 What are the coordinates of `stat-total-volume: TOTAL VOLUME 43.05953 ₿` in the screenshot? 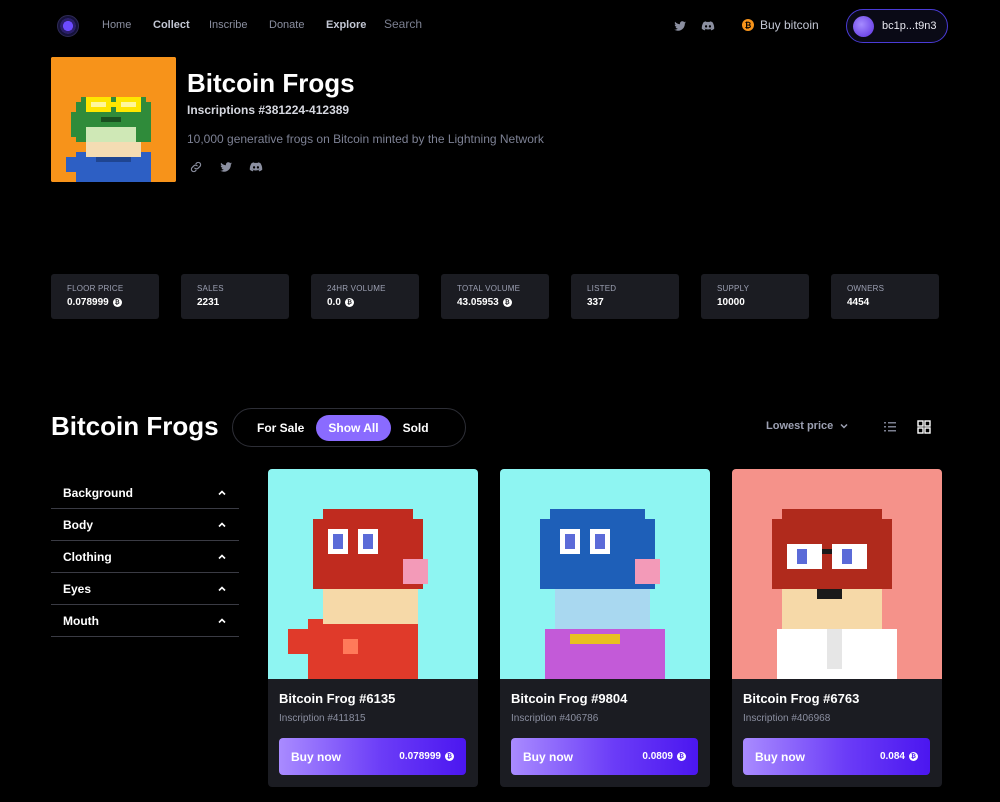 It's located at (495, 296).